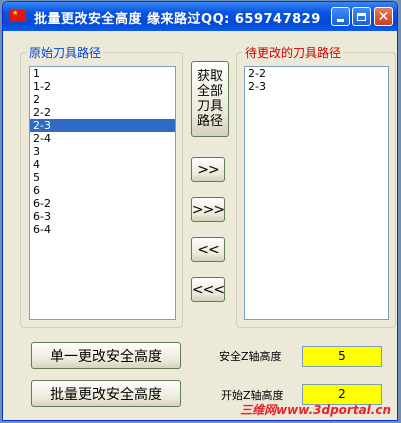  Describe the element at coordinates (177, 19) in the screenshot. I see `window-title: 批量更改安全高度 缘来路过QQ: 659747829` at that location.